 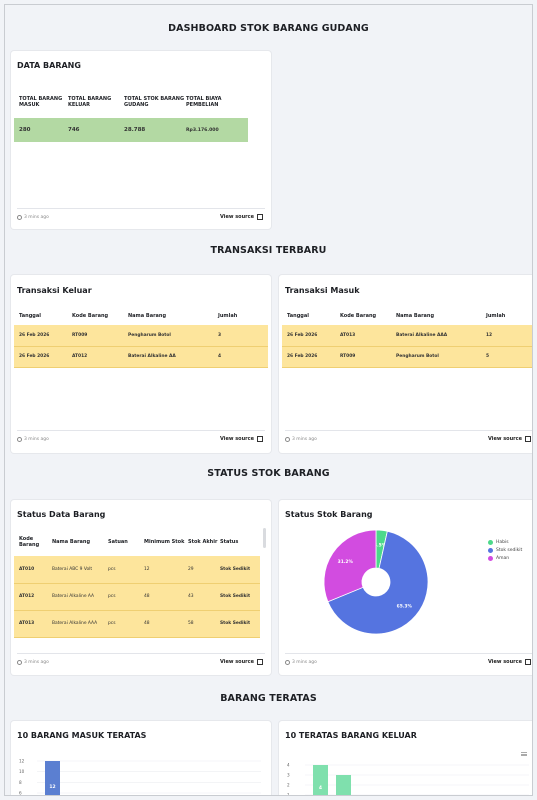 What do you see at coordinates (204, 597) in the screenshot?
I see `cell-stok-akhir: 43` at bounding box center [204, 597].